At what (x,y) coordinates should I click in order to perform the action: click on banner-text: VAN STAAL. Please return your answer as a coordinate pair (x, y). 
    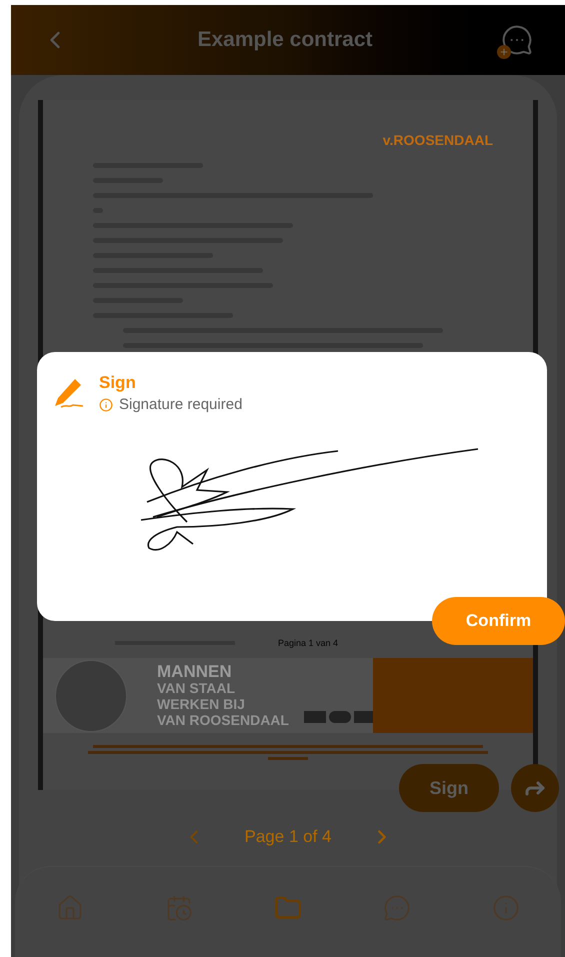
    Looking at the image, I should click on (196, 688).